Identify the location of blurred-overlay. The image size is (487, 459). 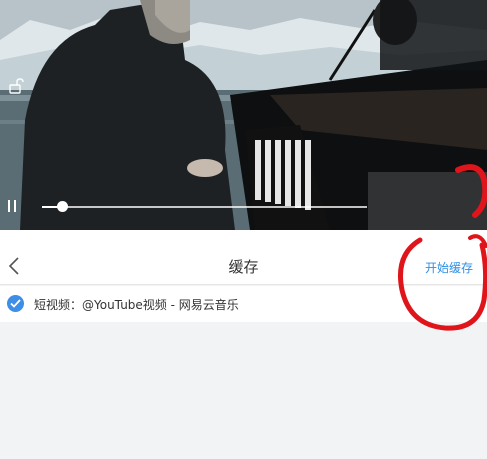
(427, 201).